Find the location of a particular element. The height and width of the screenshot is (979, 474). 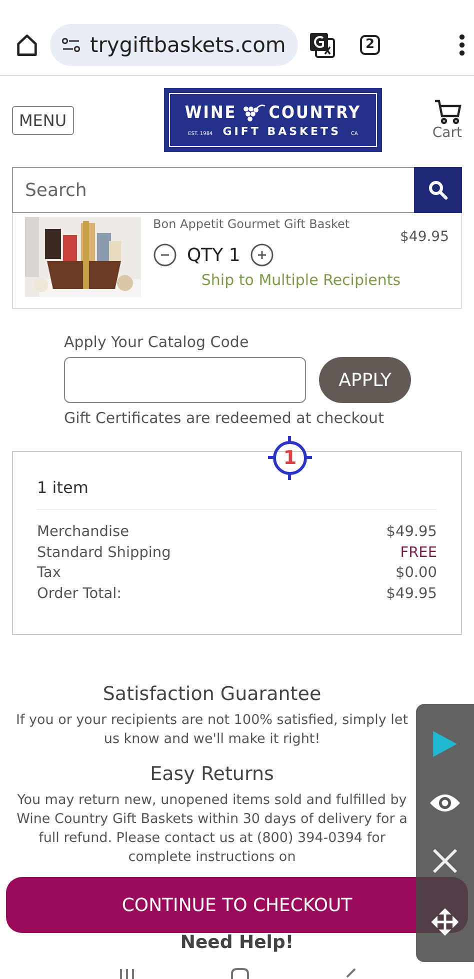

quantity-text: QTY 1 is located at coordinates (213, 255).